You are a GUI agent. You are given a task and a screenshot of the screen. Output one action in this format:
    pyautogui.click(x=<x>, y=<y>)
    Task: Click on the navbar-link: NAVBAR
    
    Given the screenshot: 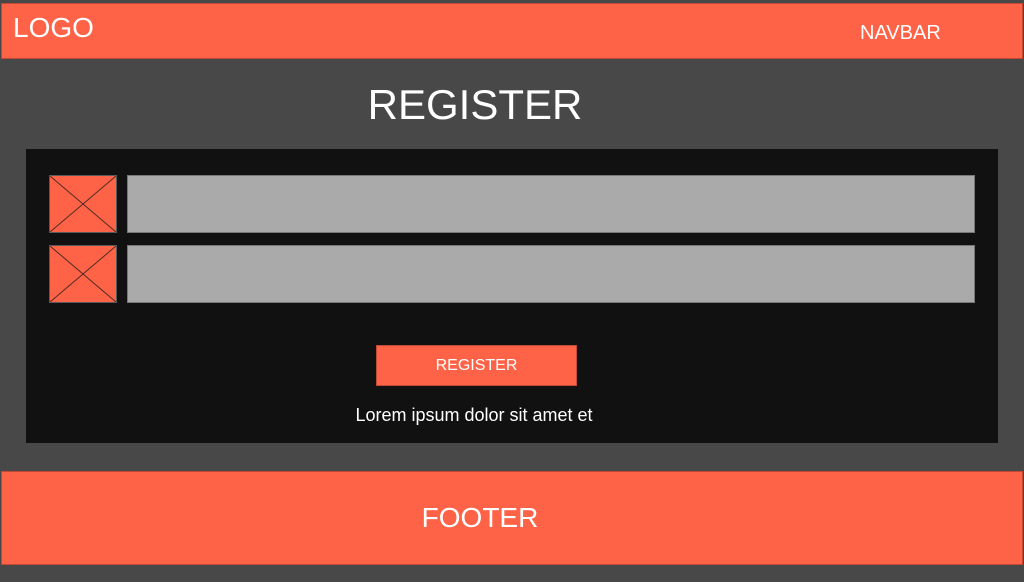 What is the action you would take?
    pyautogui.click(x=900, y=33)
    